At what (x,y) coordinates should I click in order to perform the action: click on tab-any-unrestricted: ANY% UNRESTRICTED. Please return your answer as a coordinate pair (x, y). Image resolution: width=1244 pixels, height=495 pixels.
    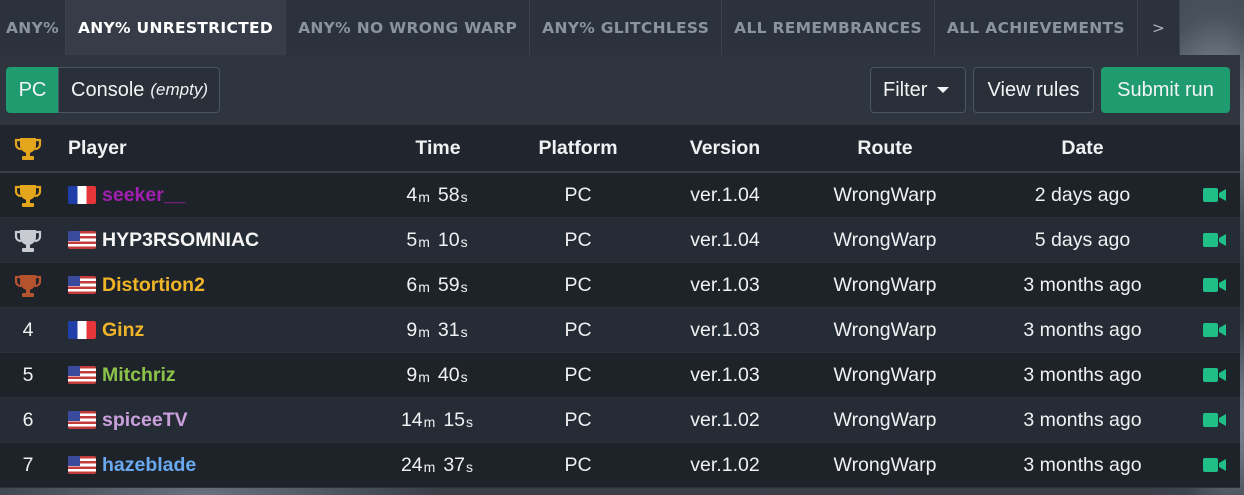
    Looking at the image, I should click on (176, 27).